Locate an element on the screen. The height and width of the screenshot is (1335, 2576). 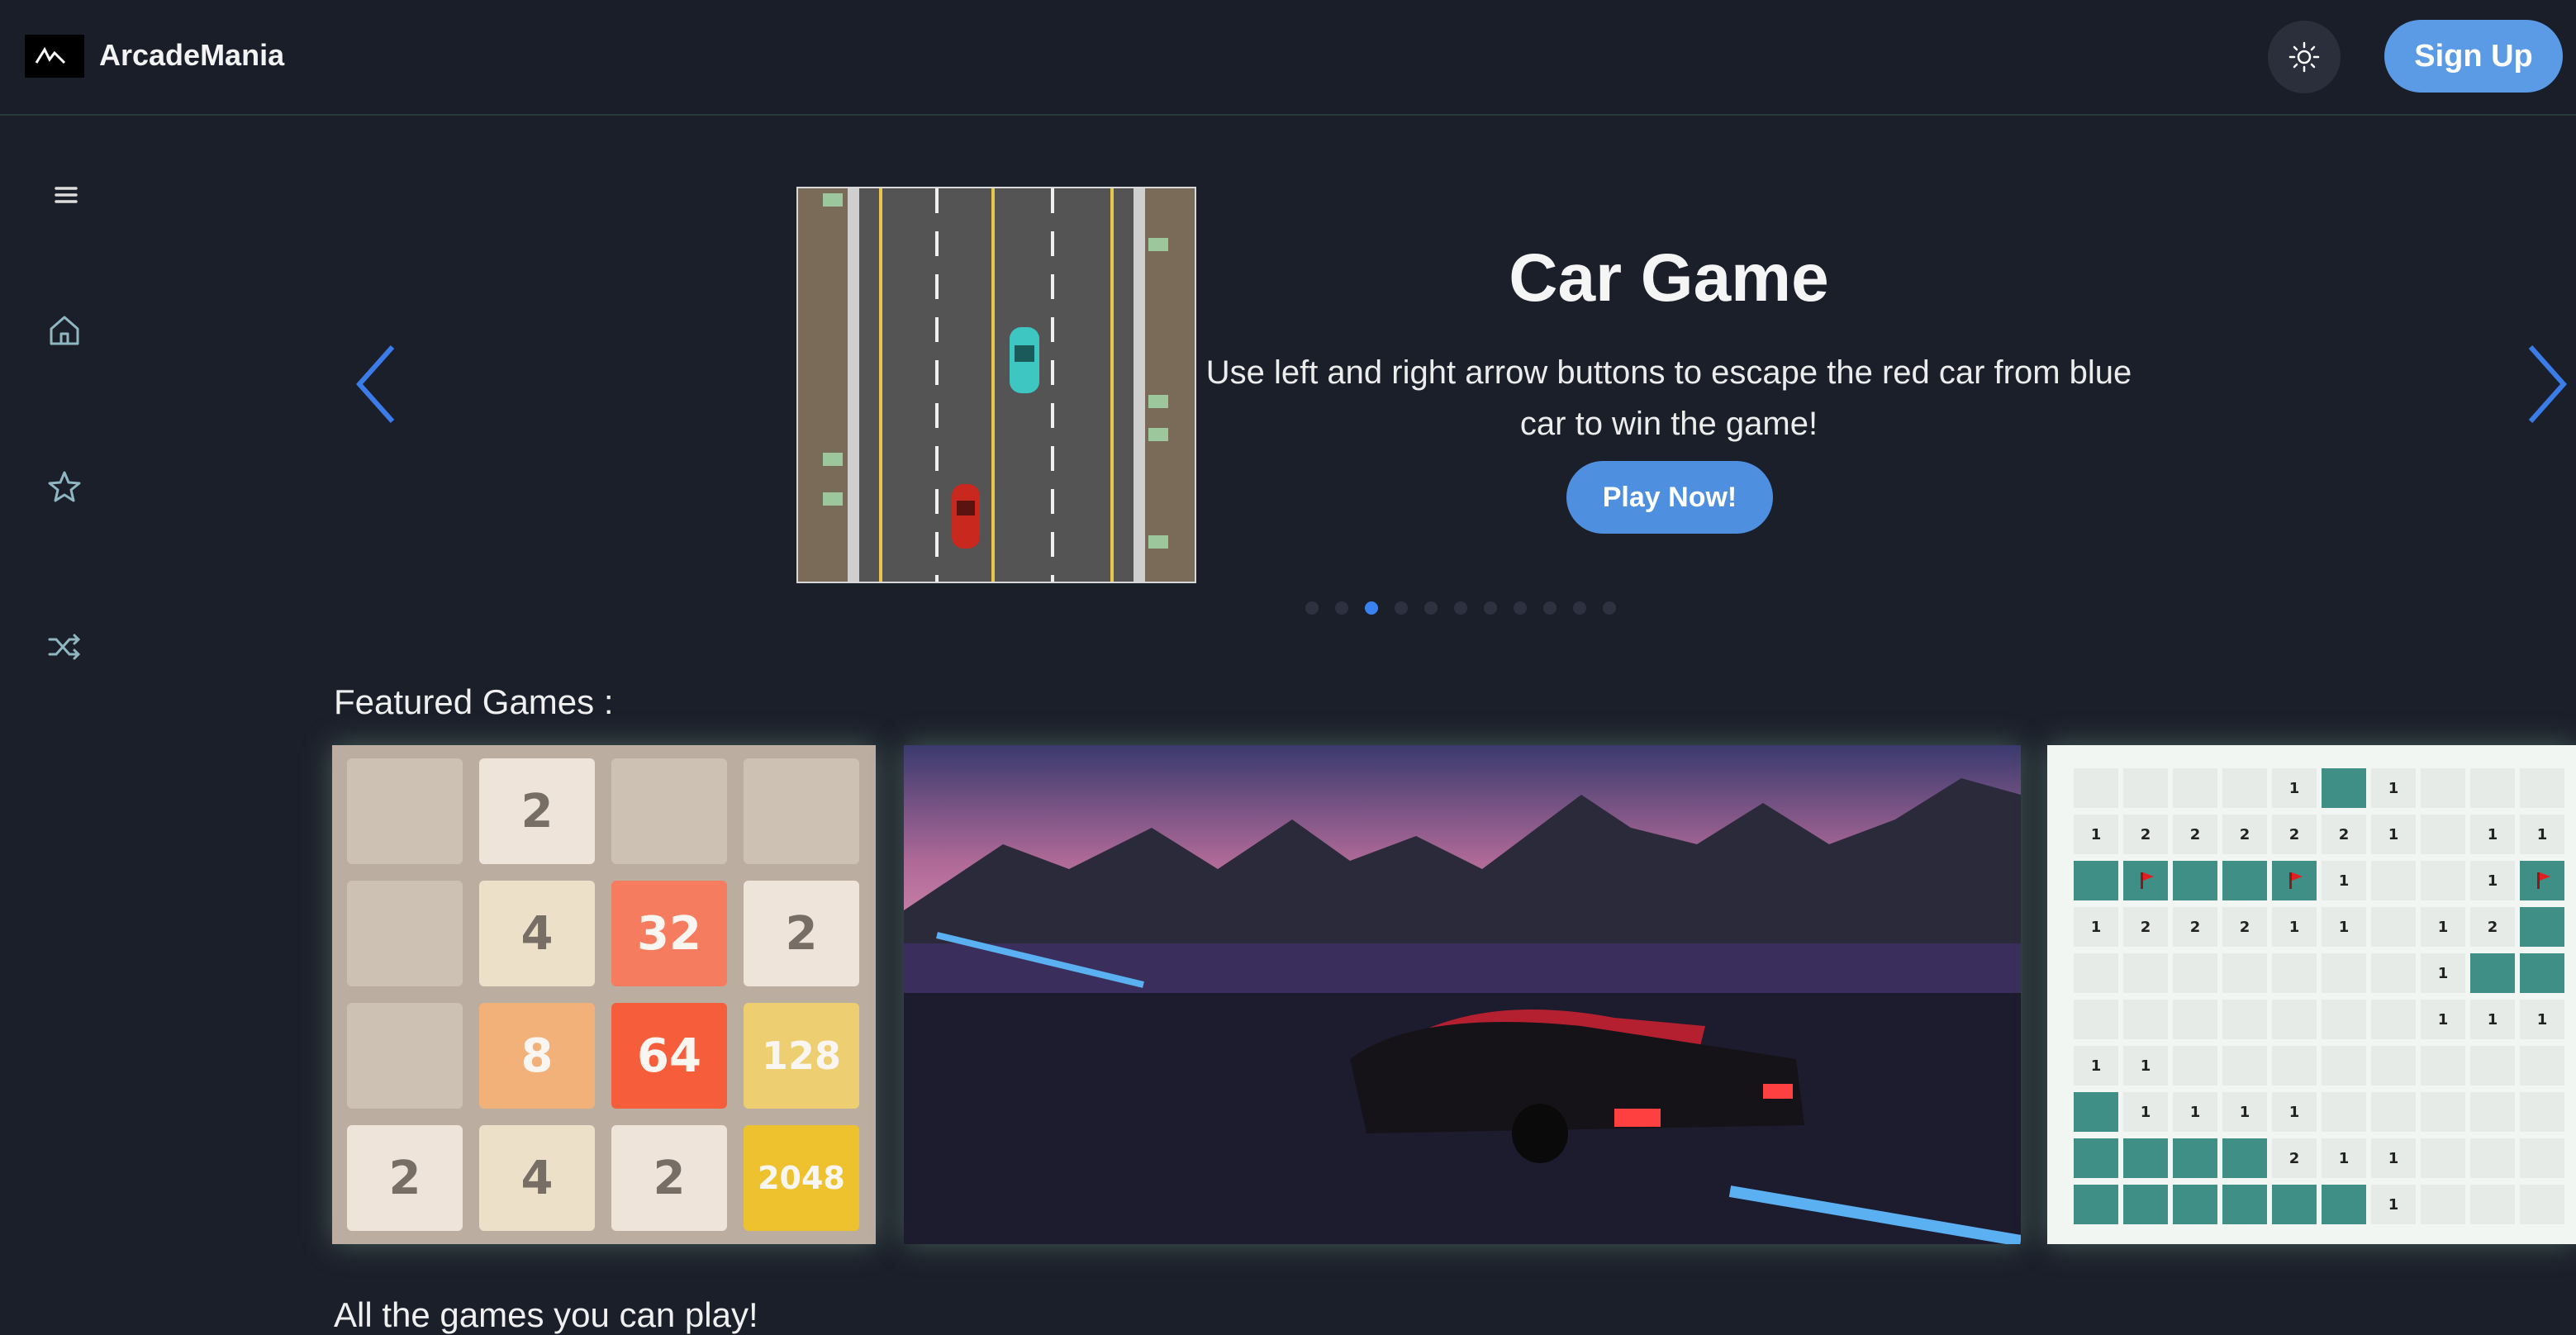
carousel-dots is located at coordinates (1460, 608).